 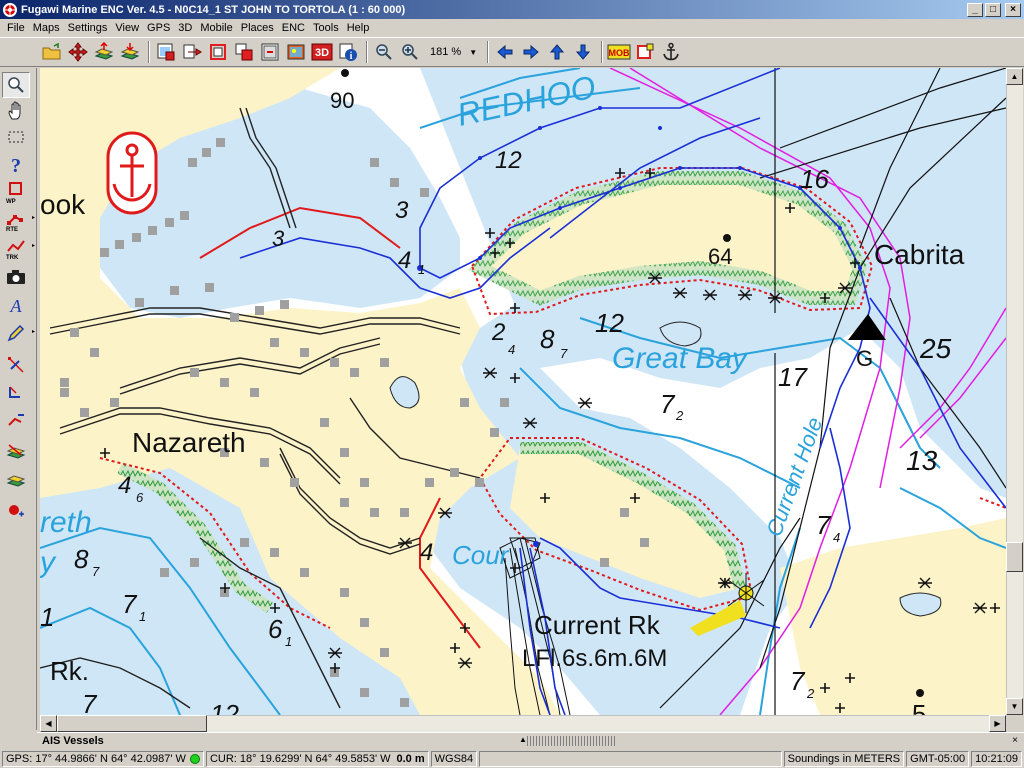 What do you see at coordinates (993, 9) in the screenshot?
I see `maximize-button: □` at bounding box center [993, 9].